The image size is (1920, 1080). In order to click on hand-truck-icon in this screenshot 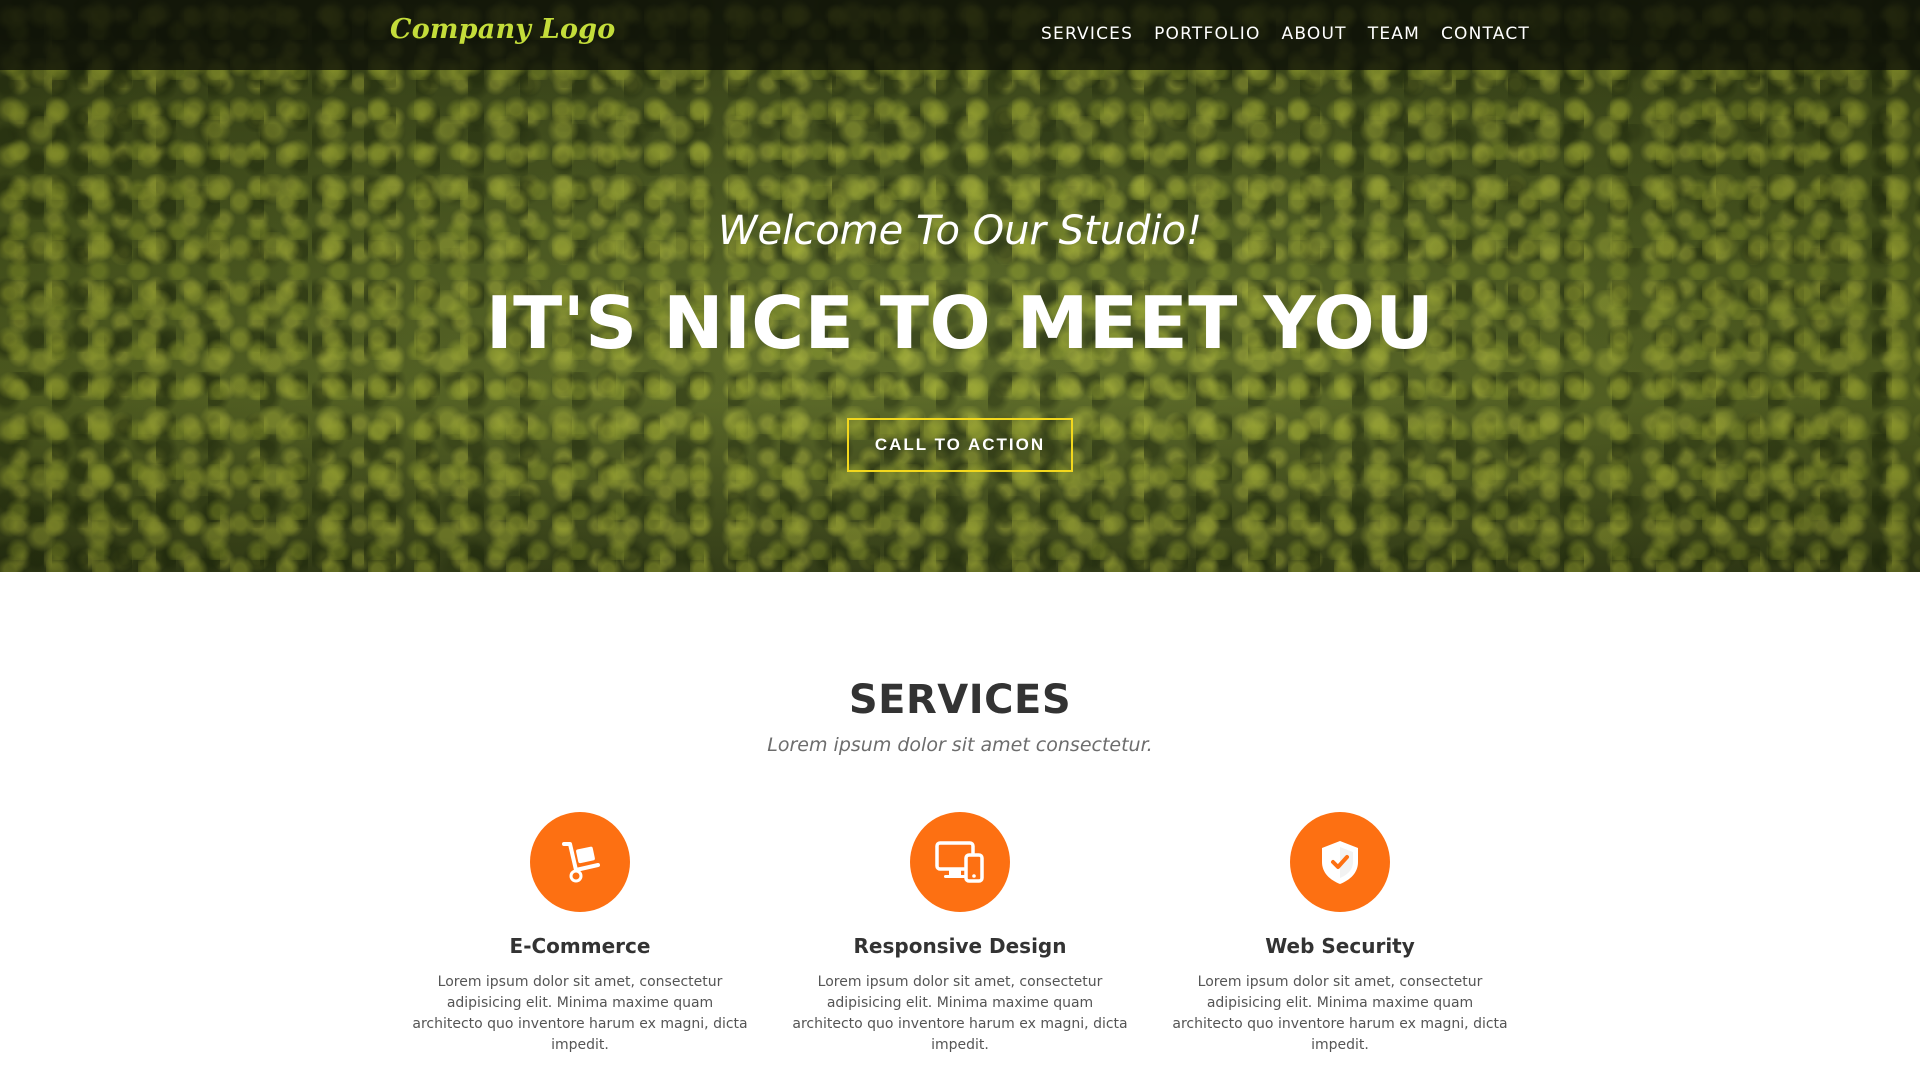, I will do `click(580, 862)`.